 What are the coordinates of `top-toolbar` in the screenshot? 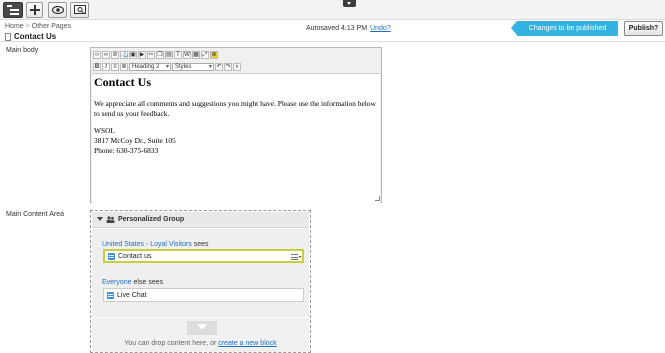 It's located at (332, 10).